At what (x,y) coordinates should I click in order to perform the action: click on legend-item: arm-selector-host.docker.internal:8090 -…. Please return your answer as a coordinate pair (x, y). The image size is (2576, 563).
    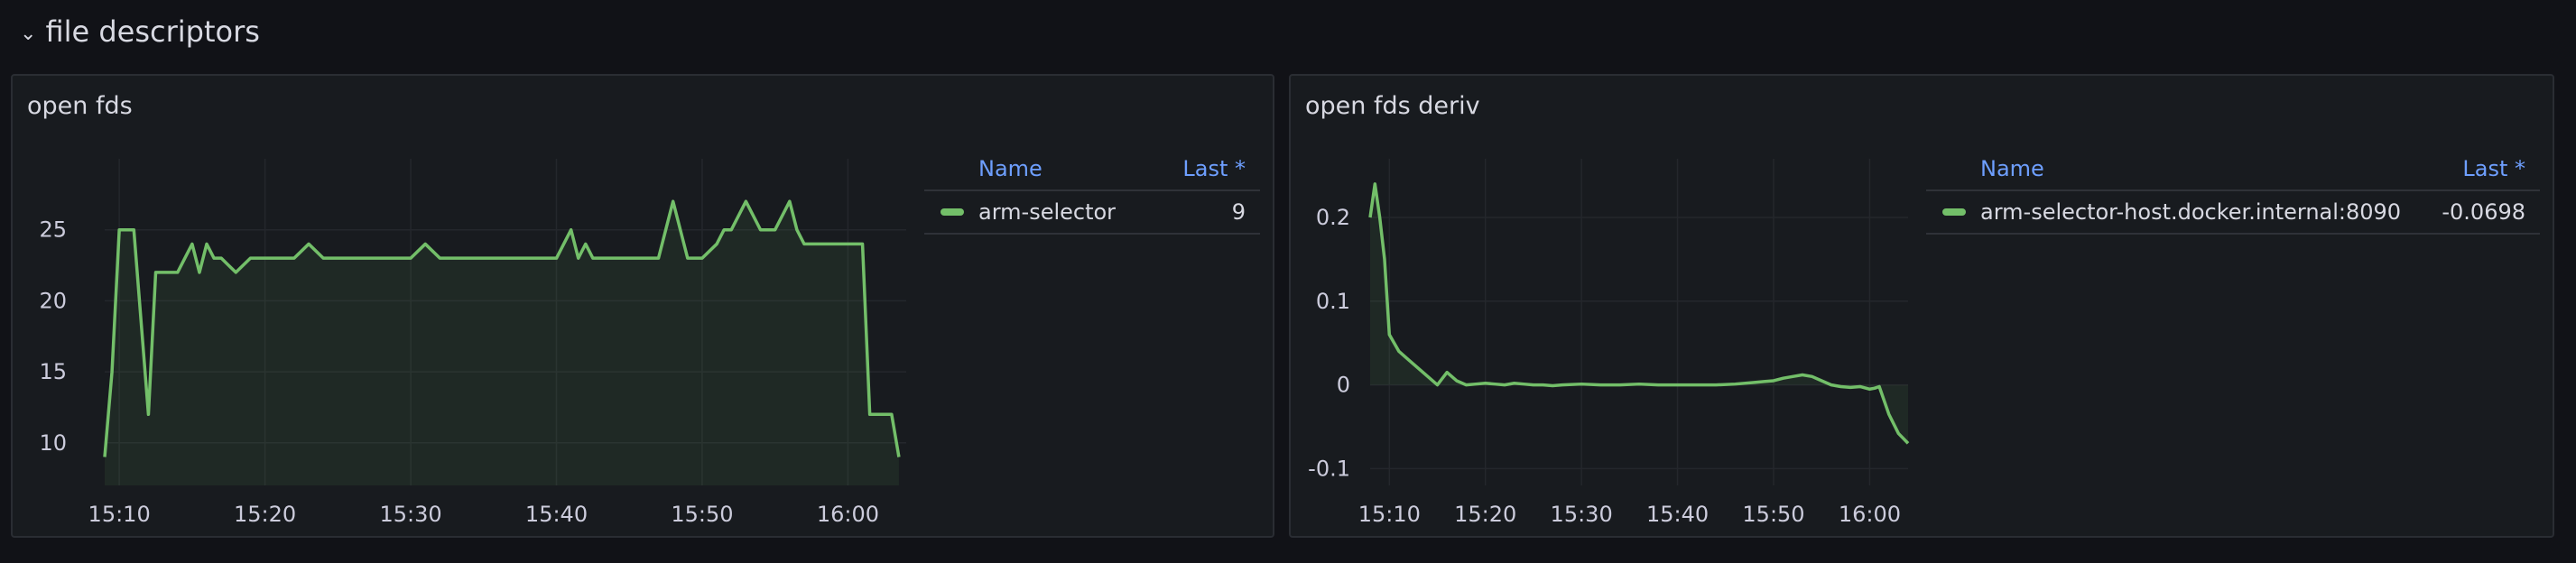
    Looking at the image, I should click on (2233, 213).